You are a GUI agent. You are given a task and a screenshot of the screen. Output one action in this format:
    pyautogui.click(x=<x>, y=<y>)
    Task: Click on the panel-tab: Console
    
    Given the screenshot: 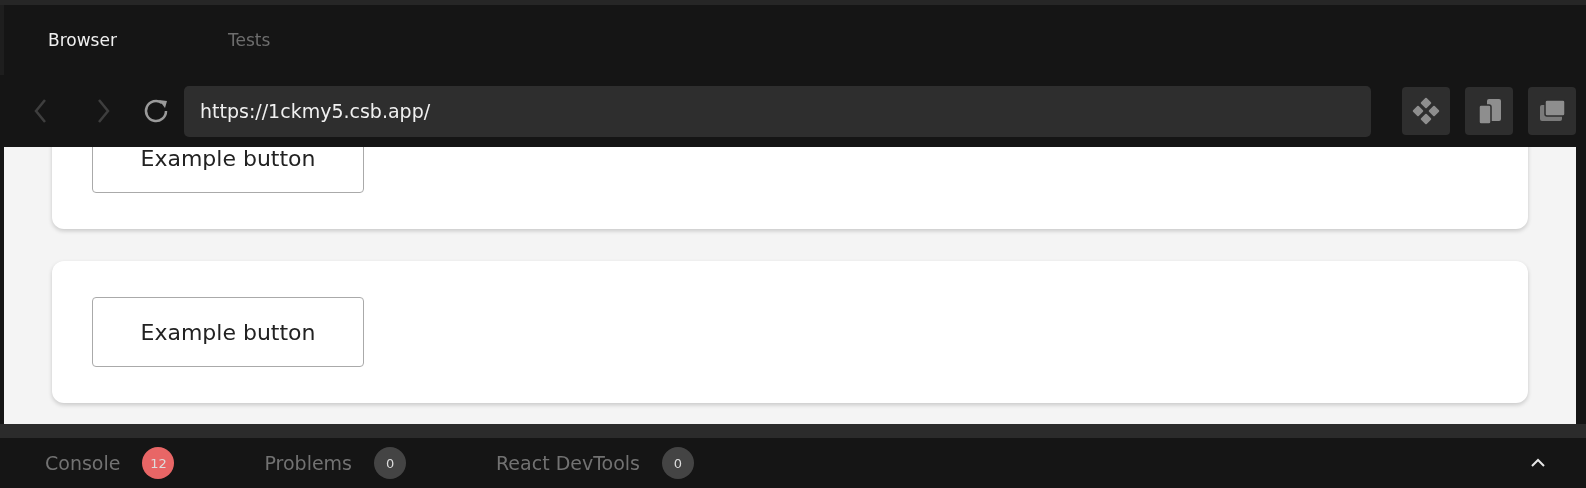 What is the action you would take?
    pyautogui.click(x=83, y=463)
    